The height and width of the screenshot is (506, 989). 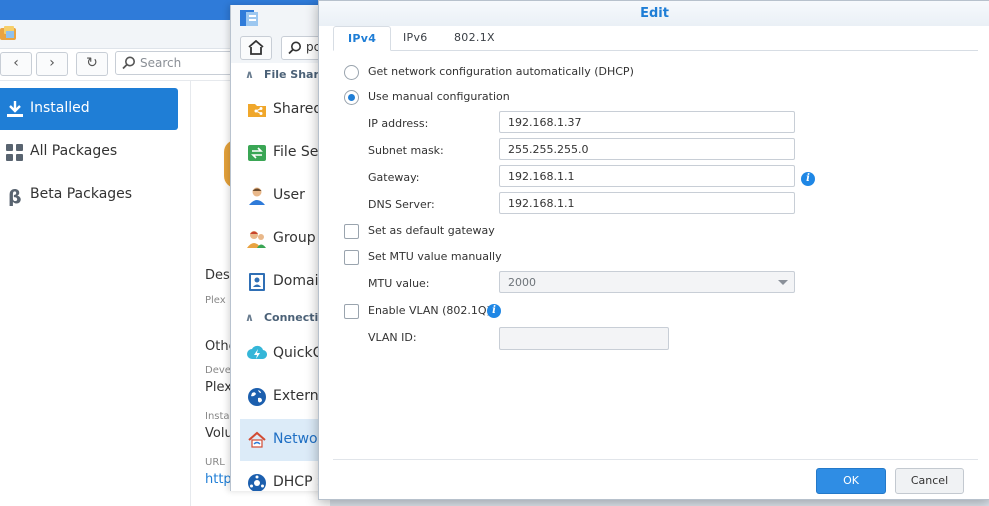 What do you see at coordinates (435, 256) in the screenshot?
I see `mtu-manual-label: Set MTU value manually` at bounding box center [435, 256].